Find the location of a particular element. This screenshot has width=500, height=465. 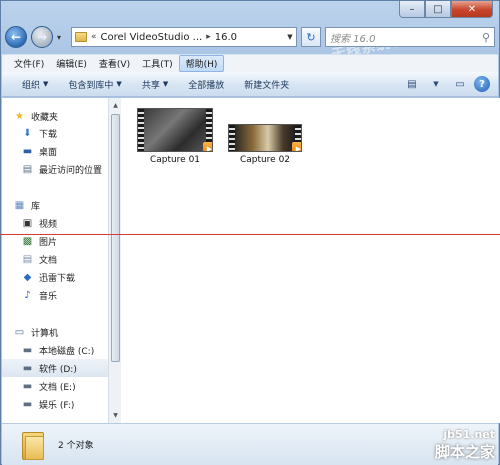

scrollbar-thumb is located at coordinates (115, 238).